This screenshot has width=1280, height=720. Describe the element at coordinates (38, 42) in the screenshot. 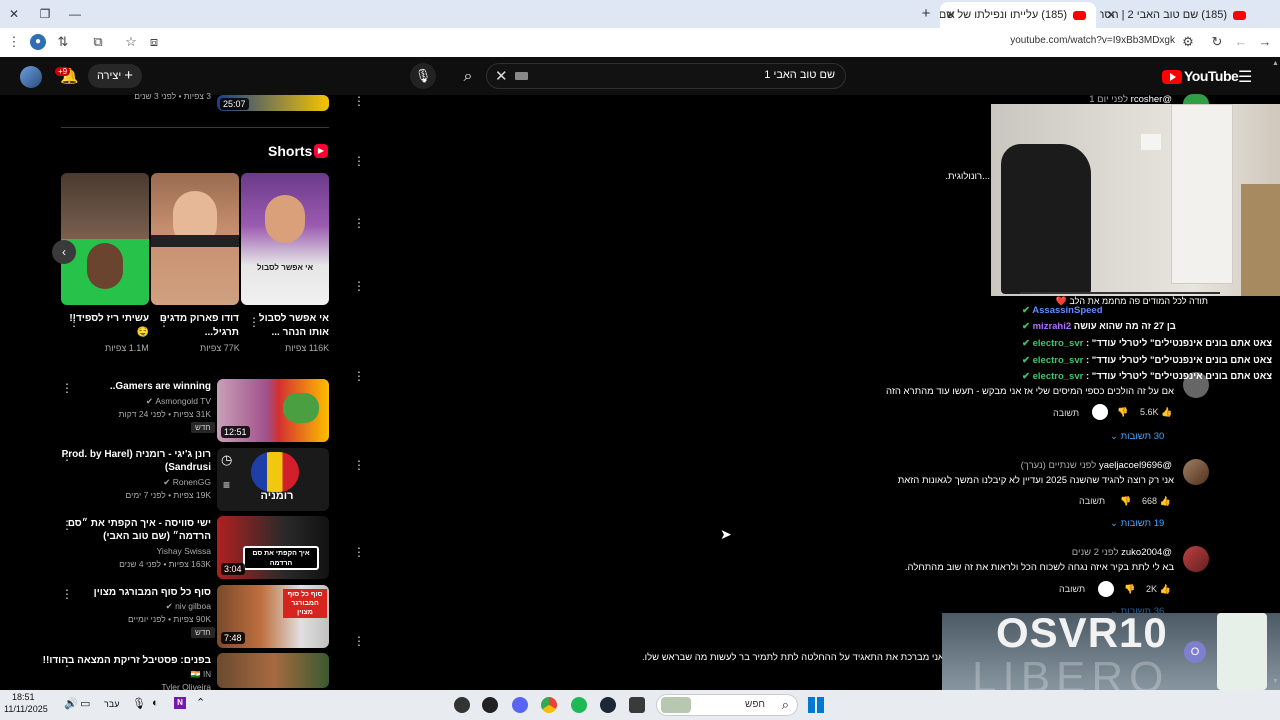

I see `profile-icon: ●` at that location.